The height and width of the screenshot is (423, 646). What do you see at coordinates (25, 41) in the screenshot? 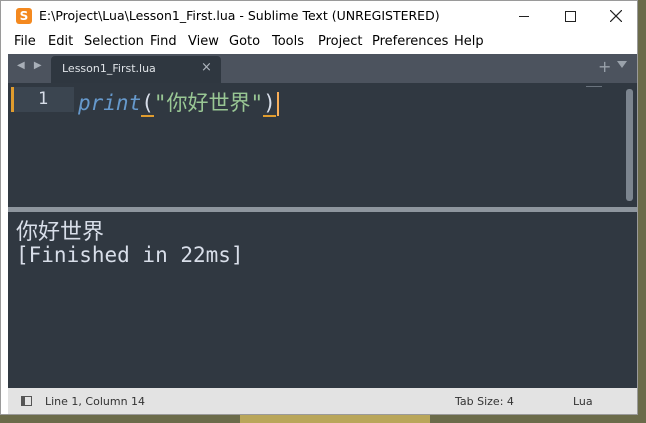
I see `menu-file: File` at bounding box center [25, 41].